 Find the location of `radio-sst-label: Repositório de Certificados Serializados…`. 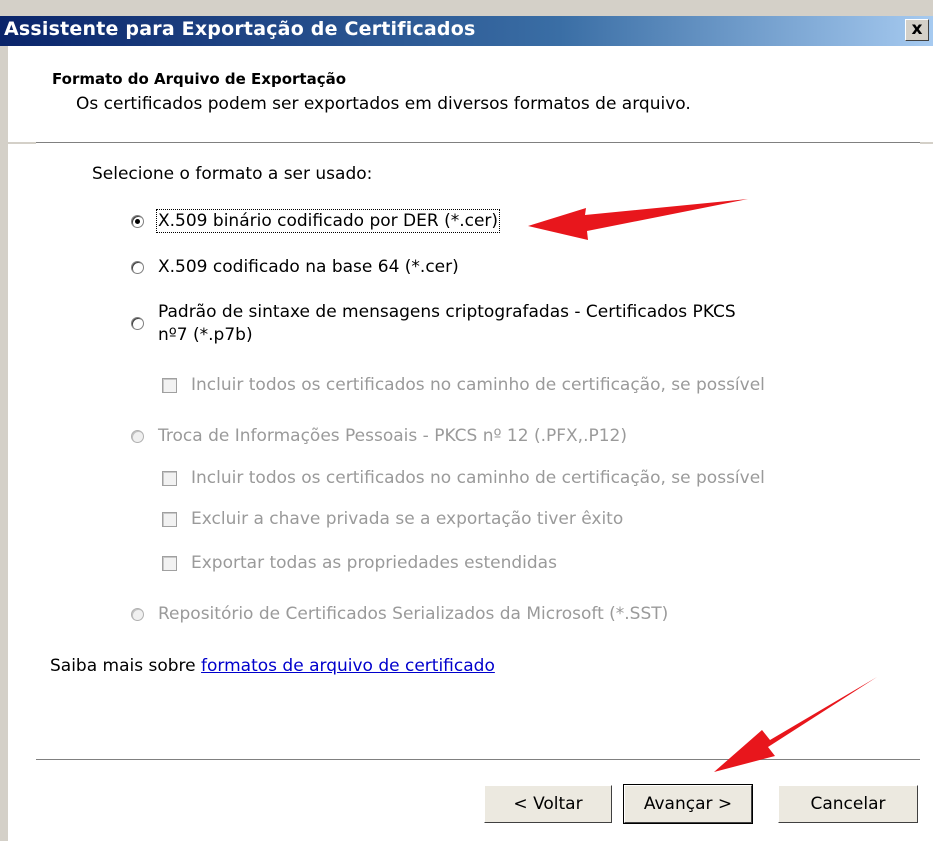

radio-sst-label: Repositório de Certificados Serializados… is located at coordinates (413, 614).